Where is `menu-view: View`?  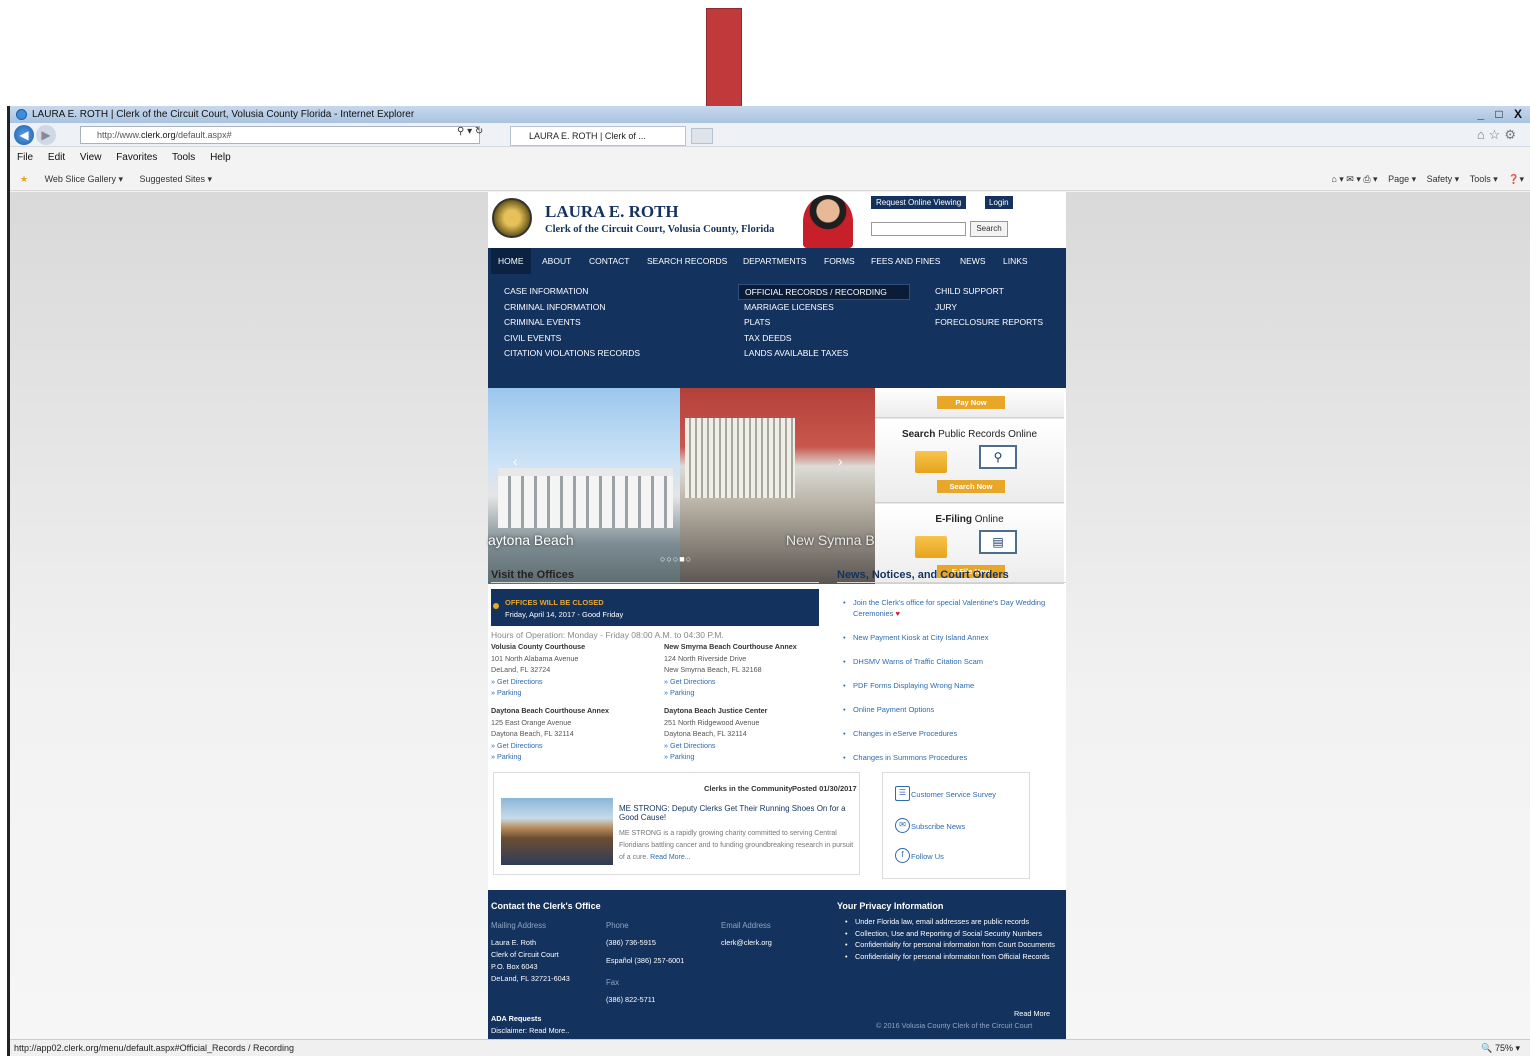 menu-view: View is located at coordinates (91, 157).